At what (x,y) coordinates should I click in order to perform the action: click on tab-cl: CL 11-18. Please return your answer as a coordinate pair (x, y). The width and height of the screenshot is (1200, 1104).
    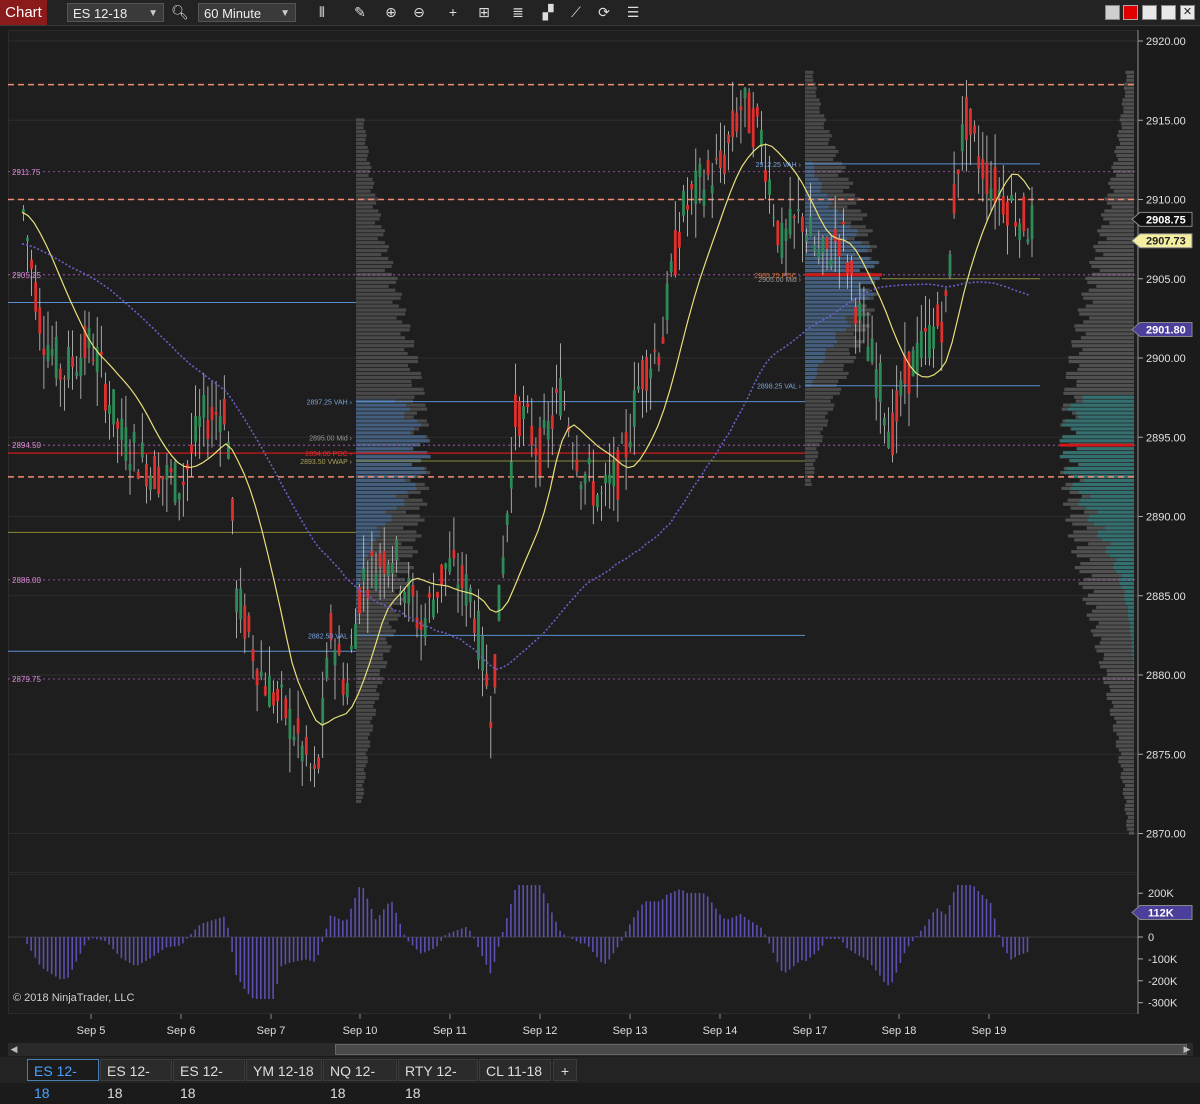
    Looking at the image, I should click on (515, 1070).